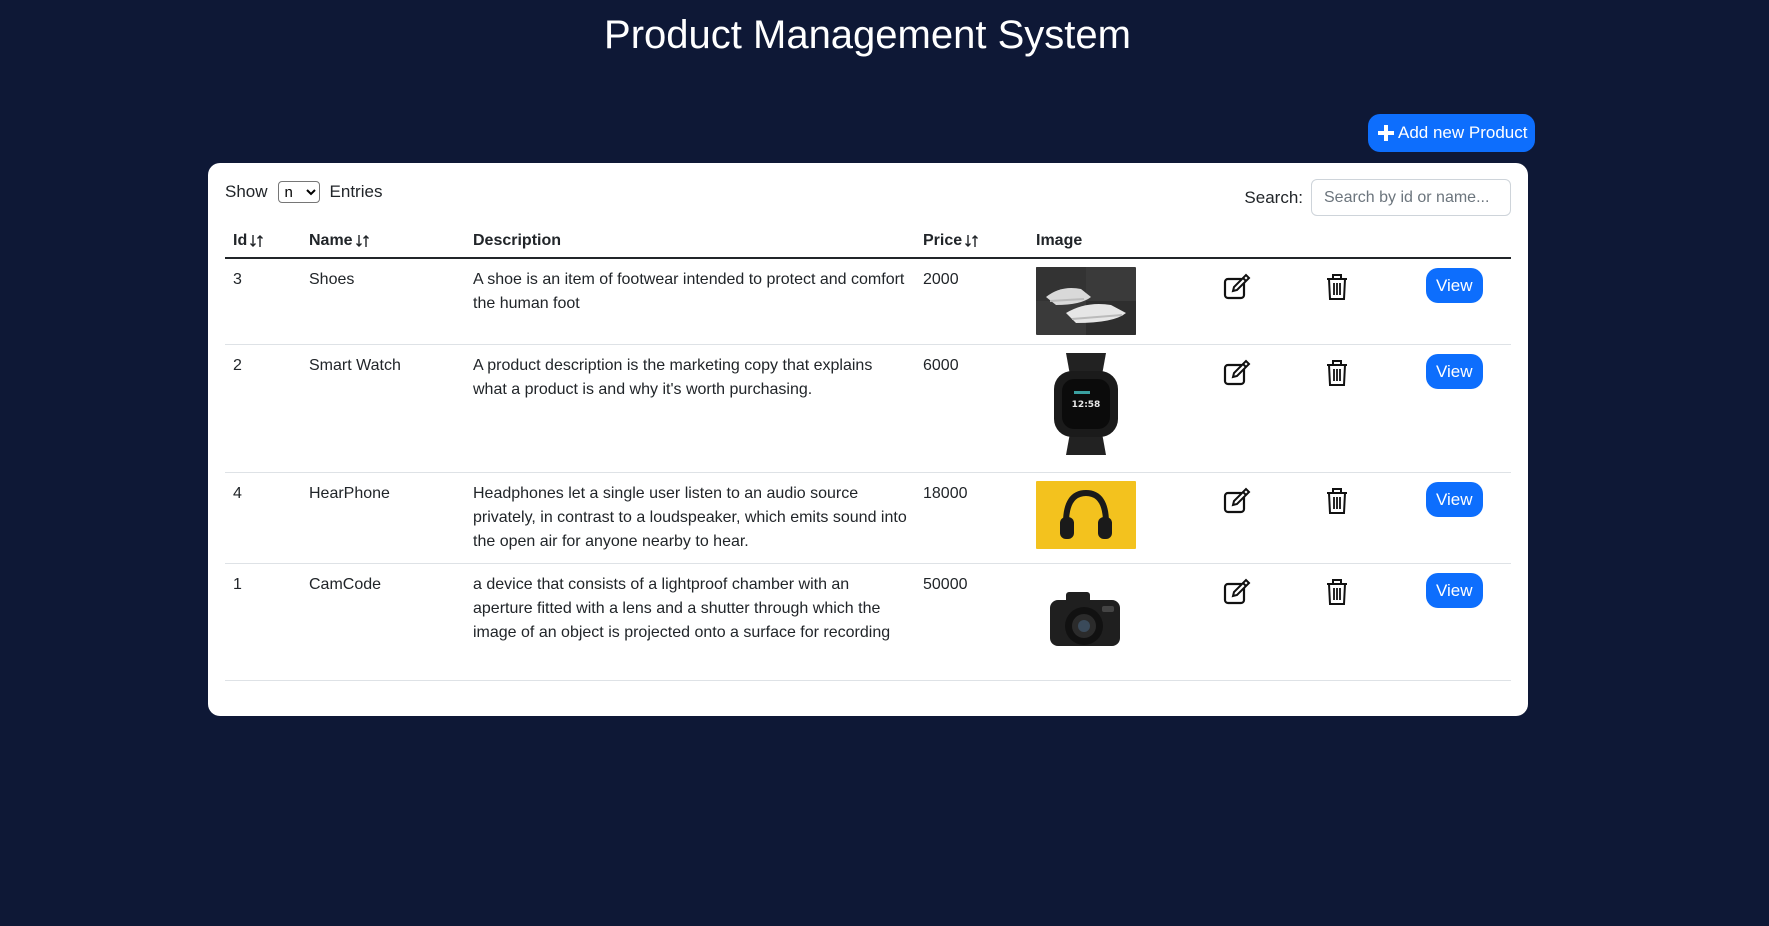  I want to click on cell-name: CamCode, so click(383, 622).